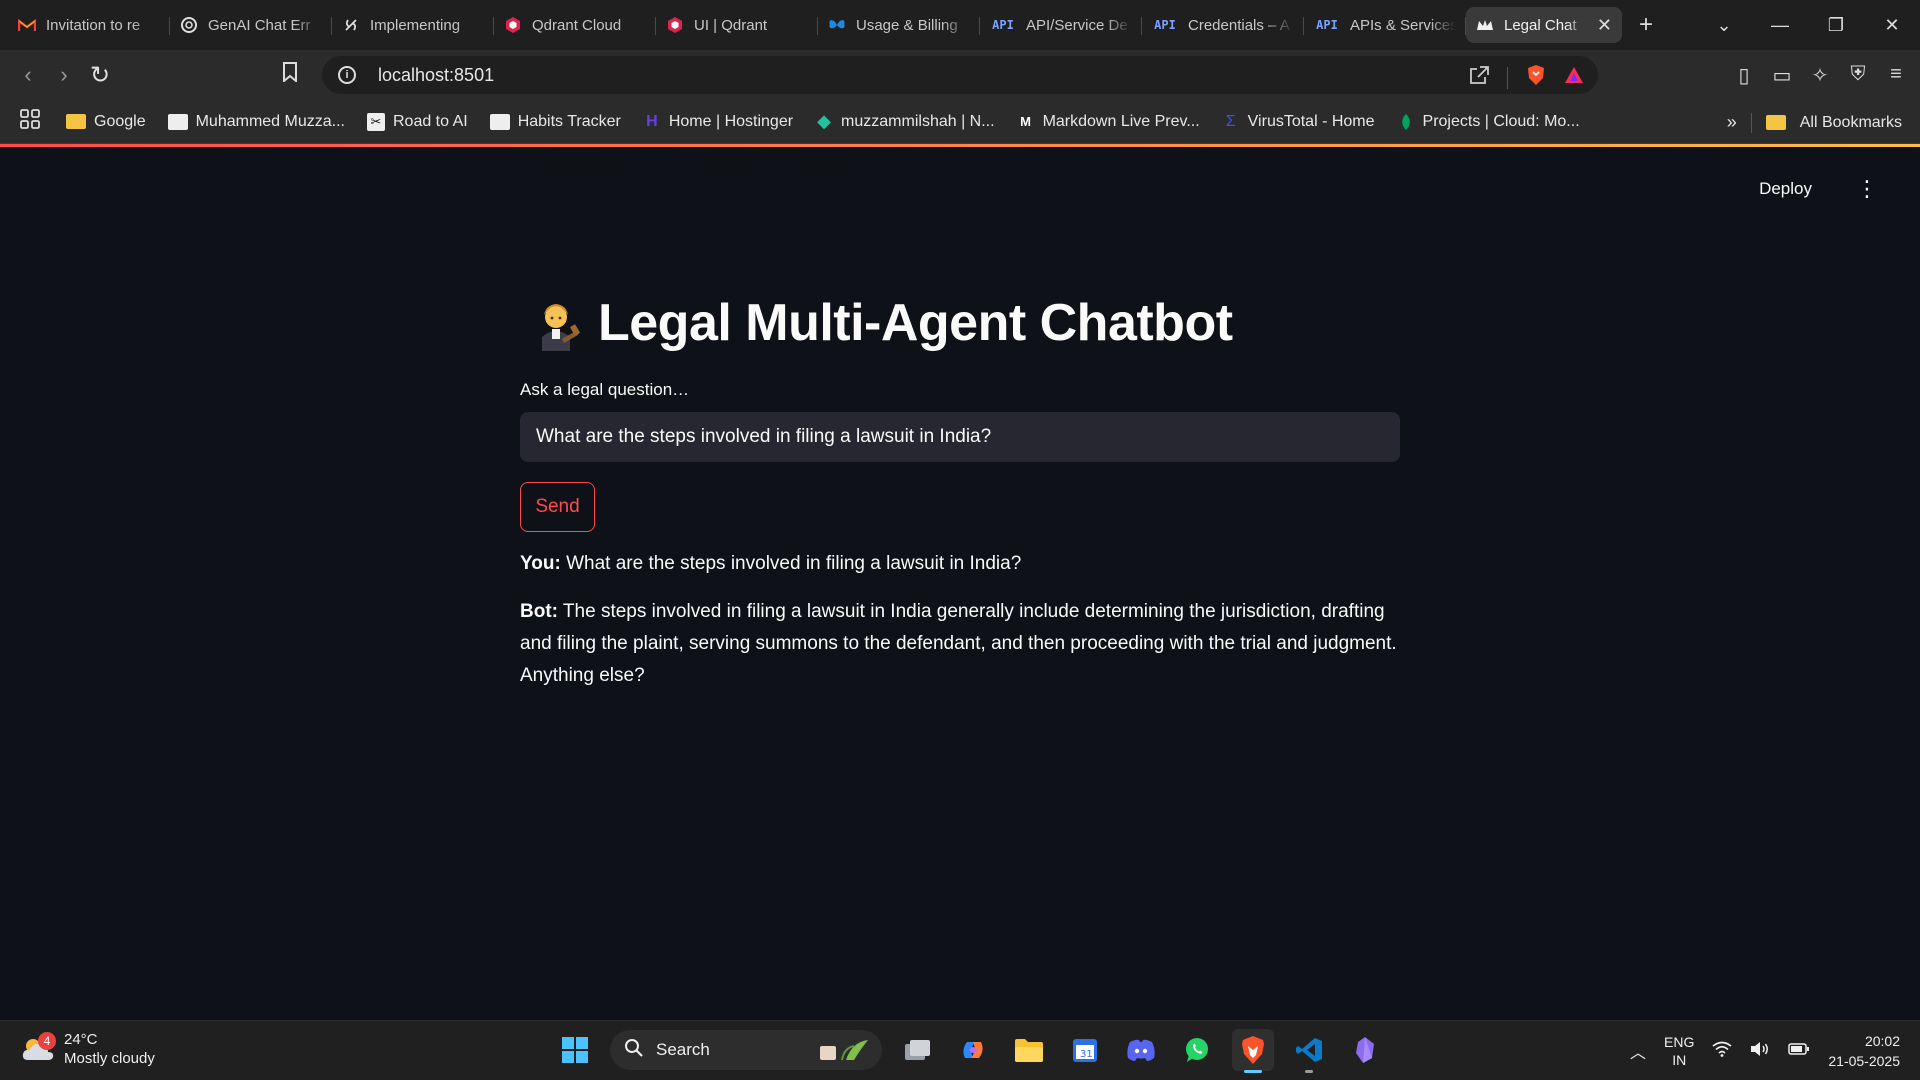 This screenshot has height=1080, width=1920. What do you see at coordinates (1253, 1051) in the screenshot?
I see `brave-browser-icon` at bounding box center [1253, 1051].